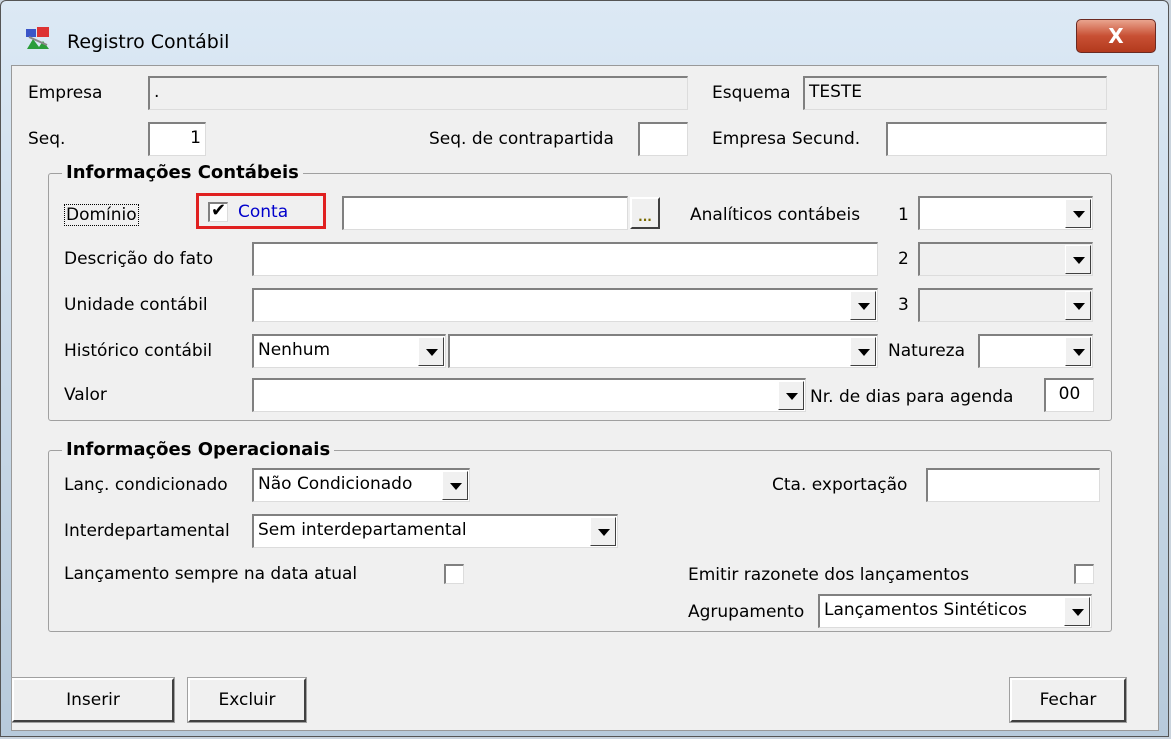 The height and width of the screenshot is (739, 1171). I want to click on conta-checkbox: ✔, so click(218, 211).